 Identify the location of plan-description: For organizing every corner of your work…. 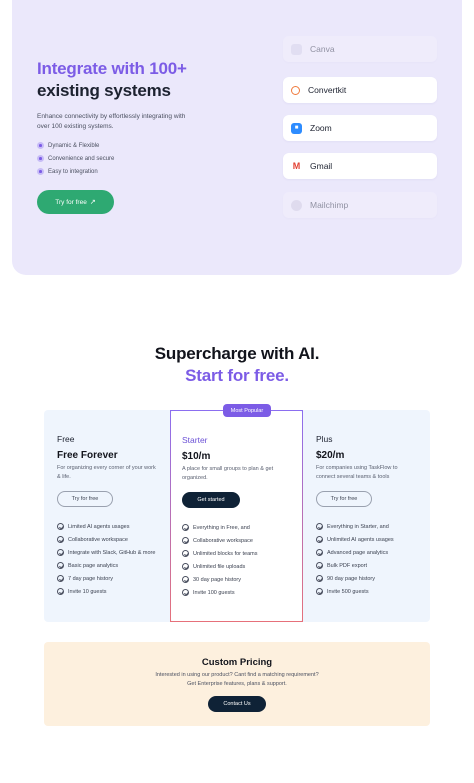
(106, 472).